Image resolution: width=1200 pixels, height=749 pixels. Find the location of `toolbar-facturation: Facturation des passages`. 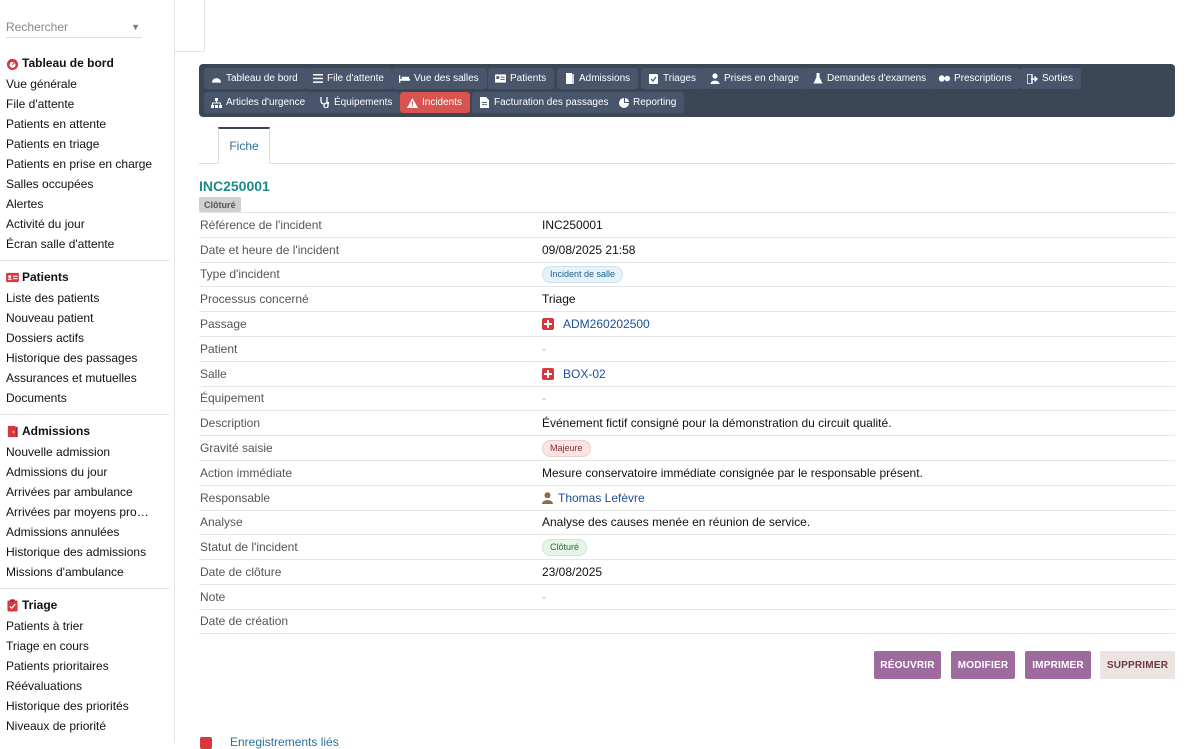

toolbar-facturation: Facturation des passages is located at coordinates (544, 102).